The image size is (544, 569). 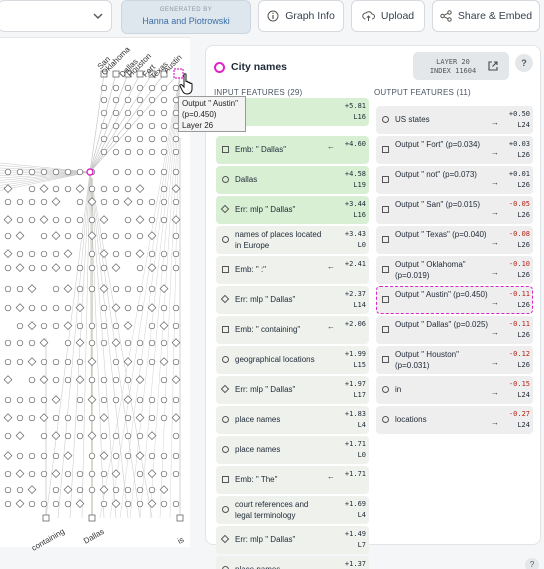 What do you see at coordinates (532, 563) in the screenshot?
I see `corner-help-icon: ?` at bounding box center [532, 563].